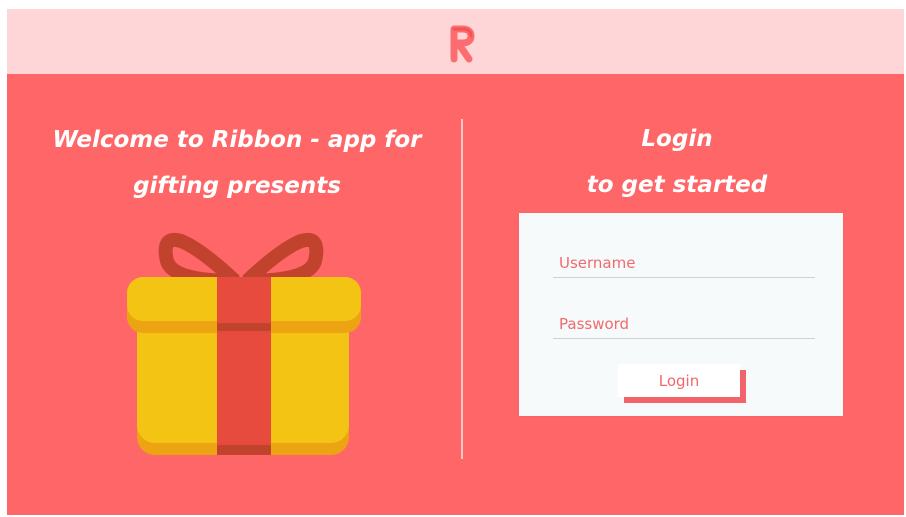  I want to click on login-card: Login, so click(681, 314).